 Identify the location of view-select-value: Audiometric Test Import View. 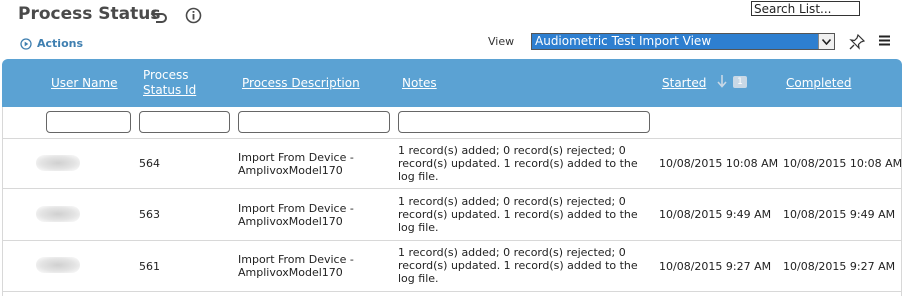
(623, 41).